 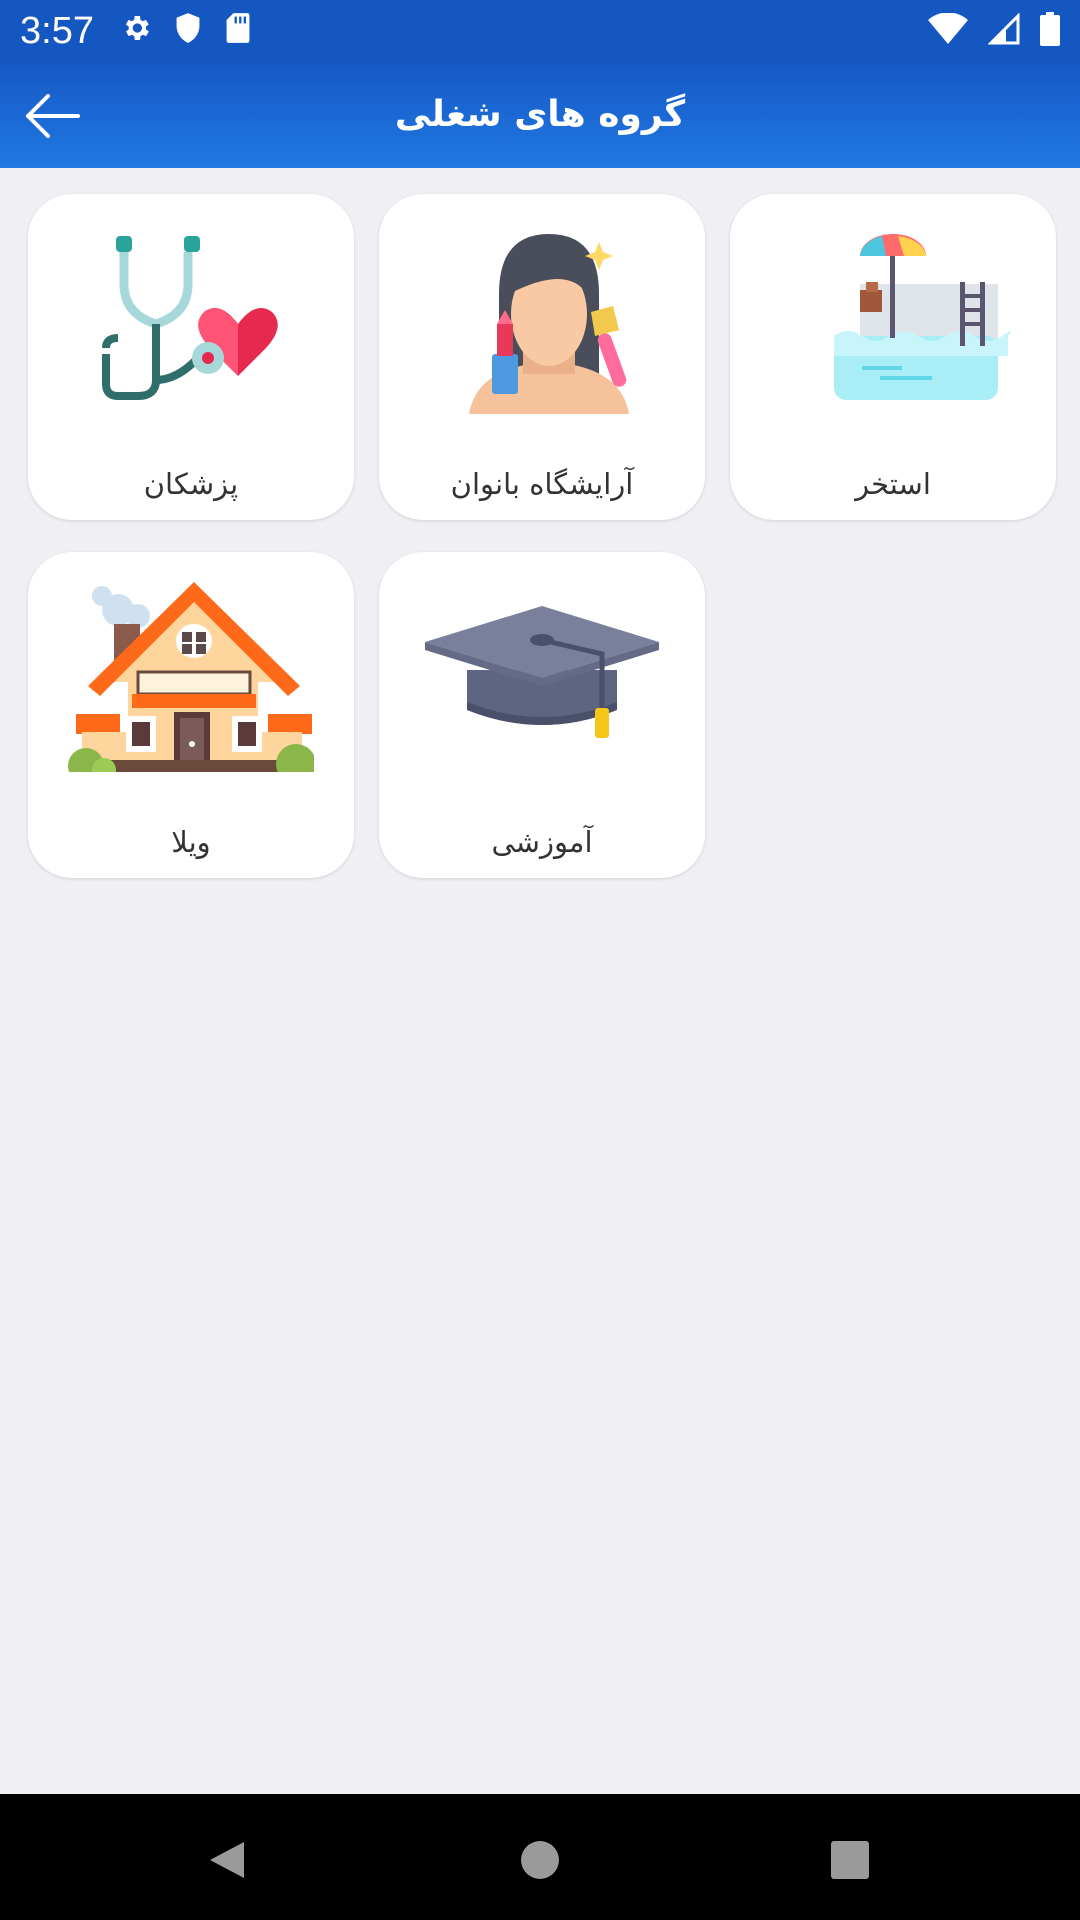 What do you see at coordinates (238, 28) in the screenshot?
I see `sd-card-icon` at bounding box center [238, 28].